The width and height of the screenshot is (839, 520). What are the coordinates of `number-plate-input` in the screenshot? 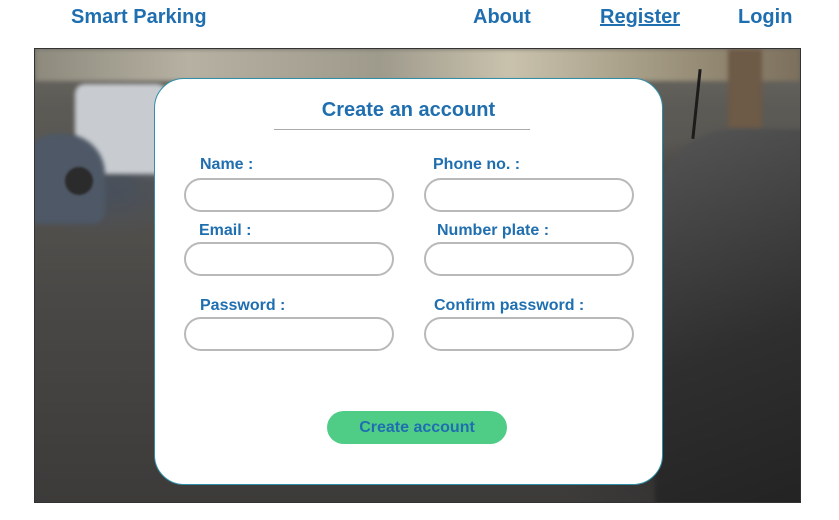 It's located at (529, 259).